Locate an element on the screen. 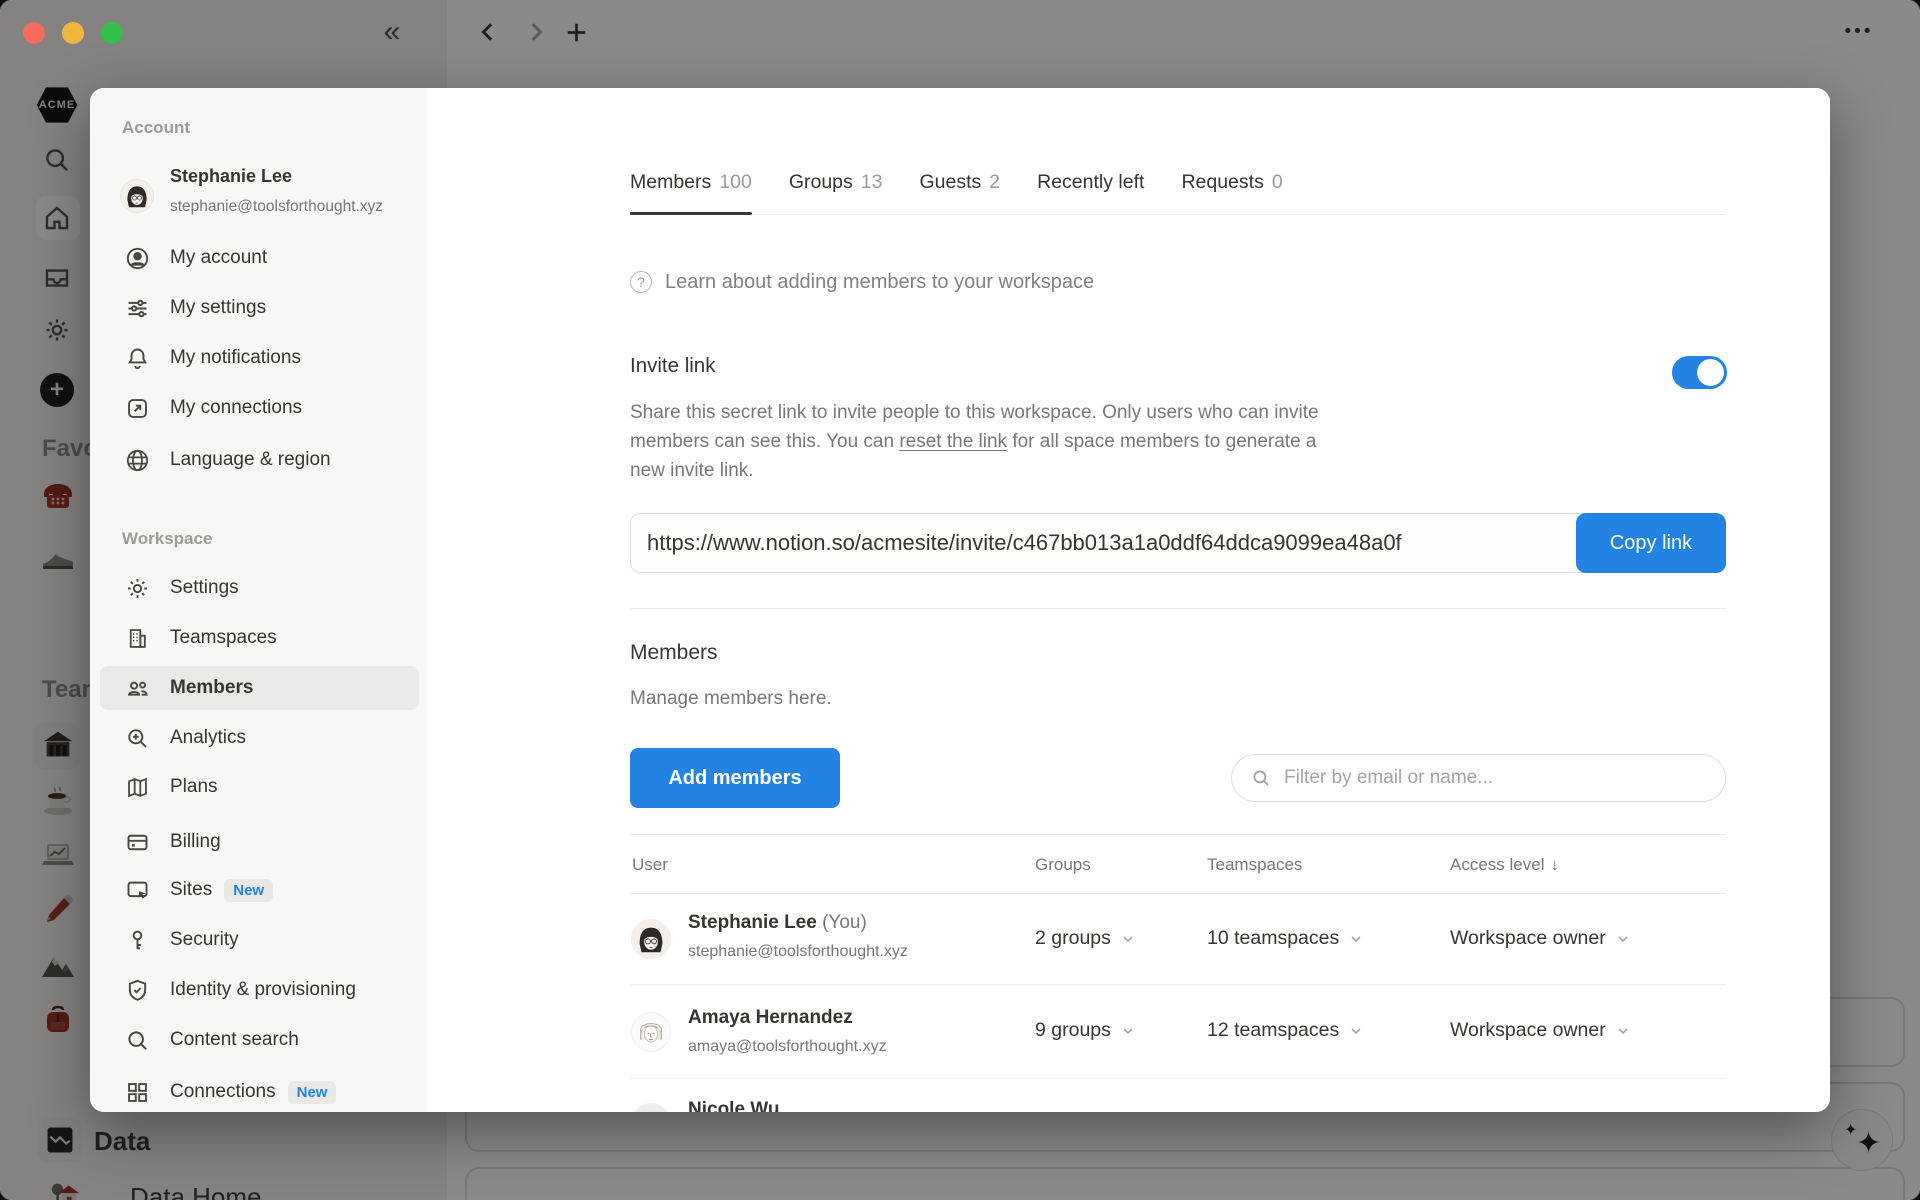 The image size is (1920, 1200). nav-item-sites: Sites New is located at coordinates (259, 890).